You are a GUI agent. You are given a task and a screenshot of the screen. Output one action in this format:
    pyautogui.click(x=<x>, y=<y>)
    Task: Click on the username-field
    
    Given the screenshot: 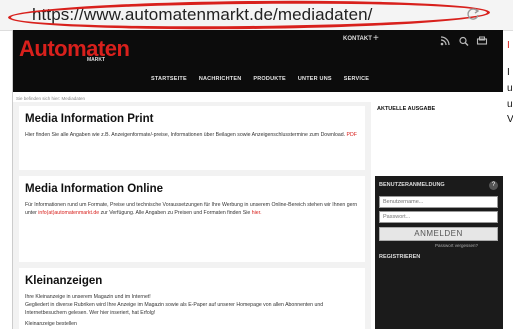 What is the action you would take?
    pyautogui.click(x=438, y=202)
    